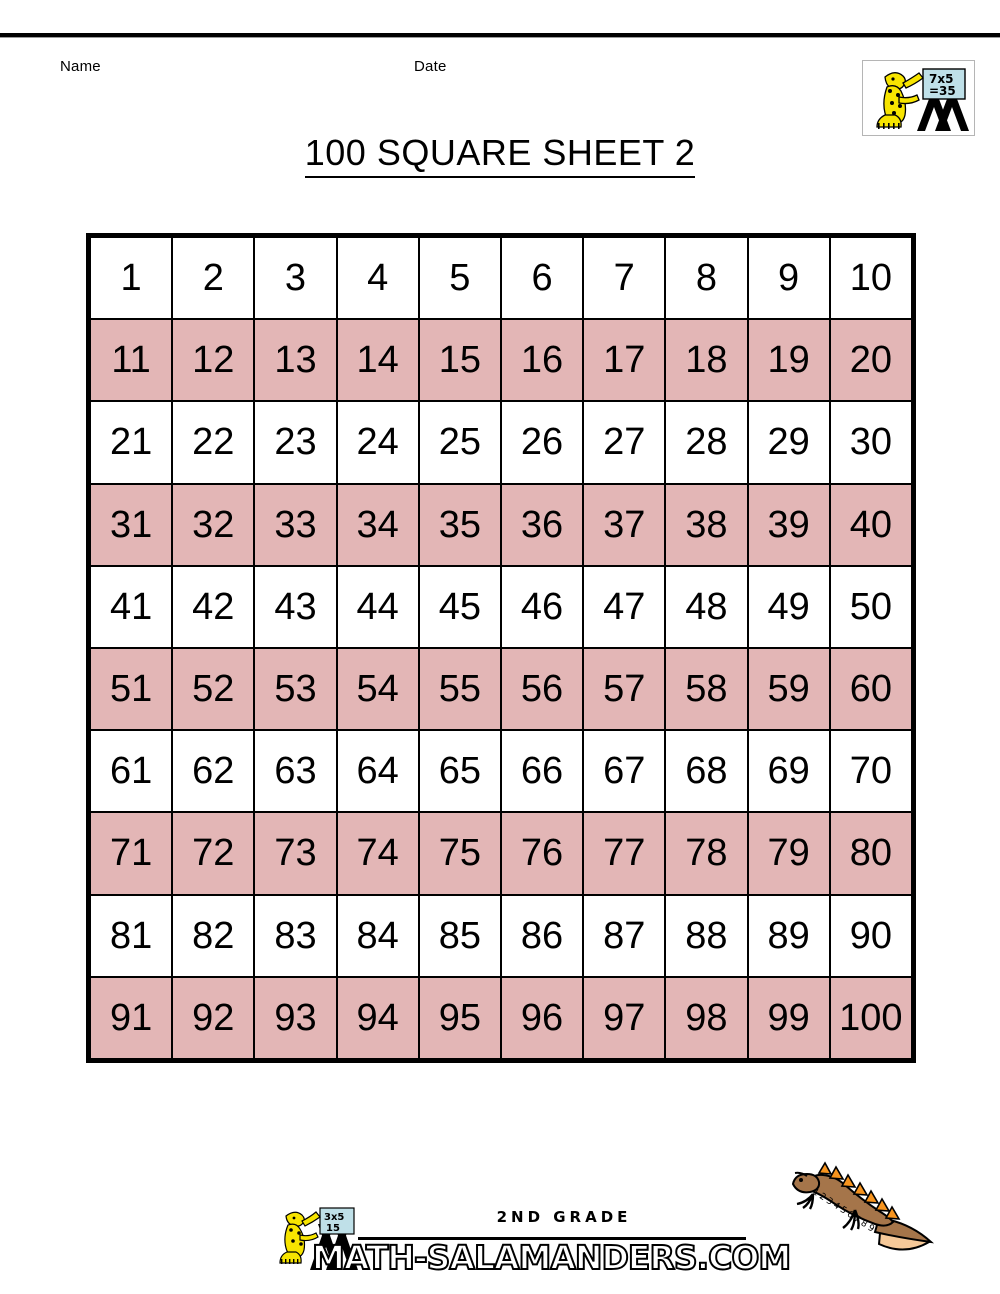 The height and width of the screenshot is (1294, 1000). What do you see at coordinates (213, 606) in the screenshot?
I see `grid-cell: 42` at bounding box center [213, 606].